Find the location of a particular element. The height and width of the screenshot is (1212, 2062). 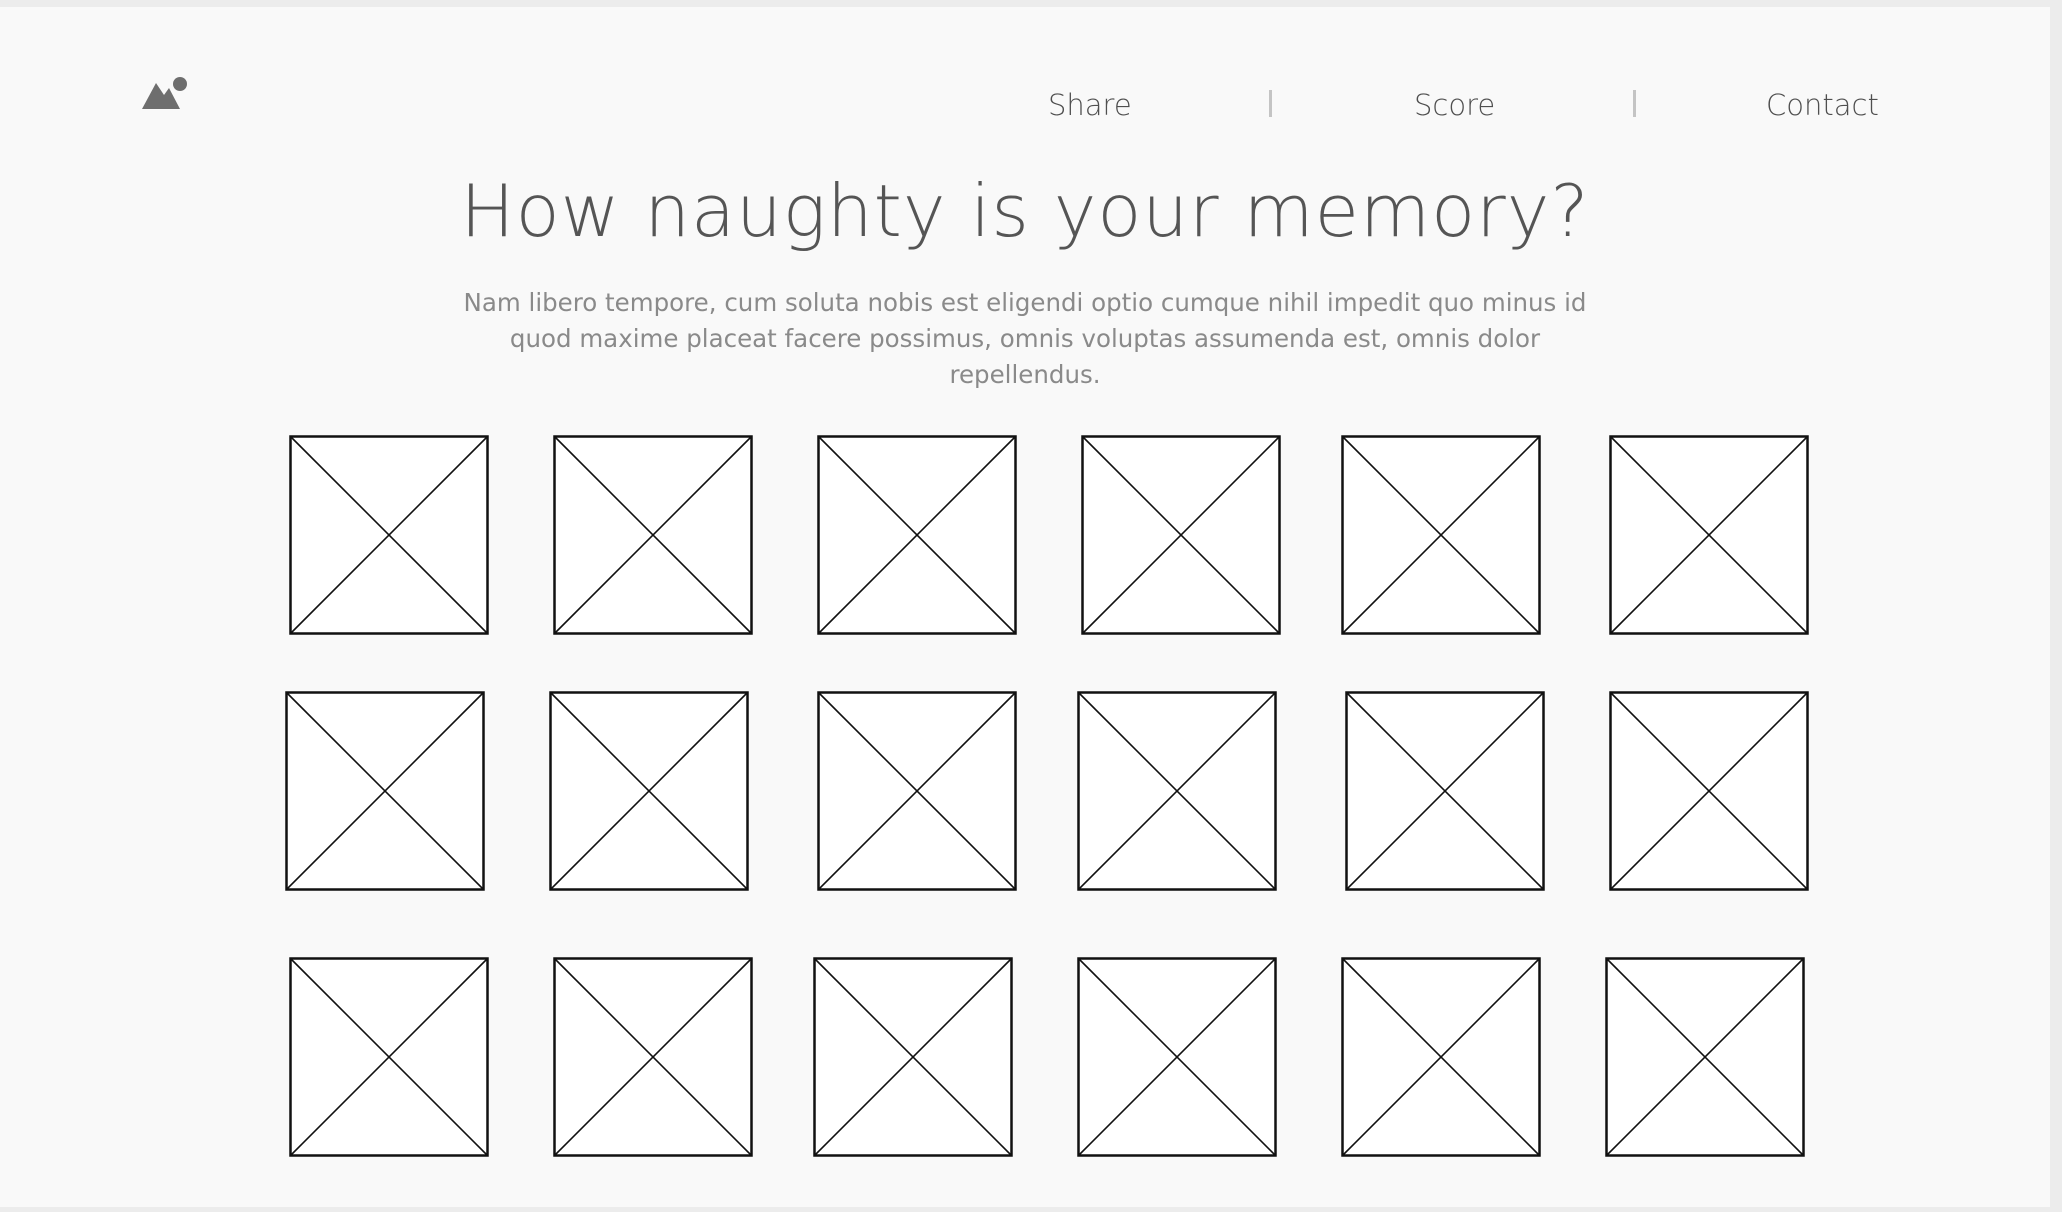

page-title: How naughty is your memory? is located at coordinates (1025, 211).